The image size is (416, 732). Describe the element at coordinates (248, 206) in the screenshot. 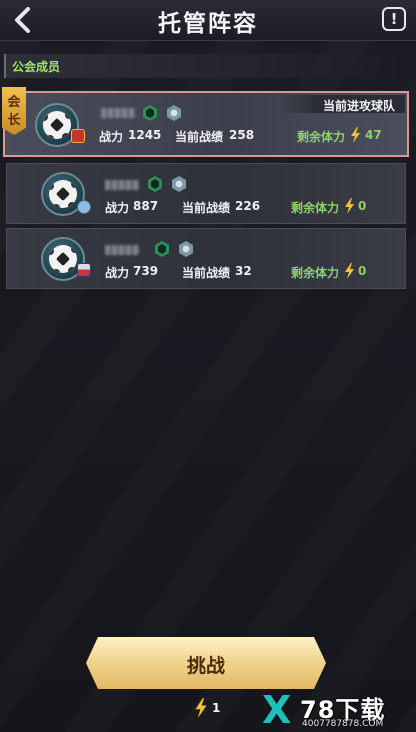

I see `record-value: 226` at that location.